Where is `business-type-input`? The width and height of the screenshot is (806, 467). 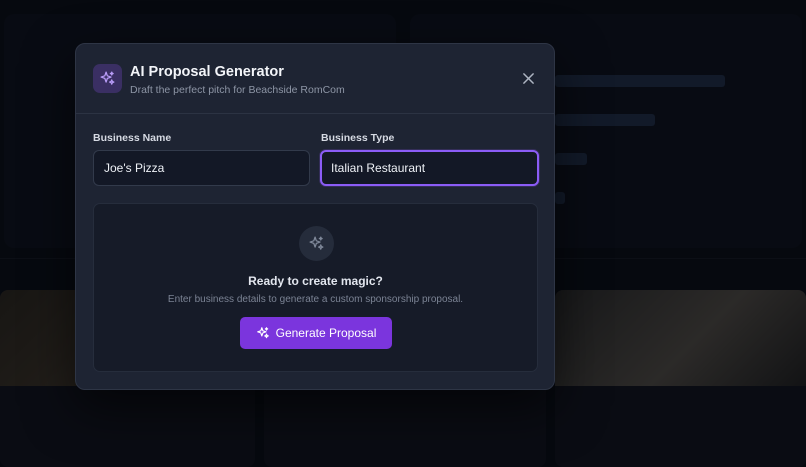 business-type-input is located at coordinates (429, 168).